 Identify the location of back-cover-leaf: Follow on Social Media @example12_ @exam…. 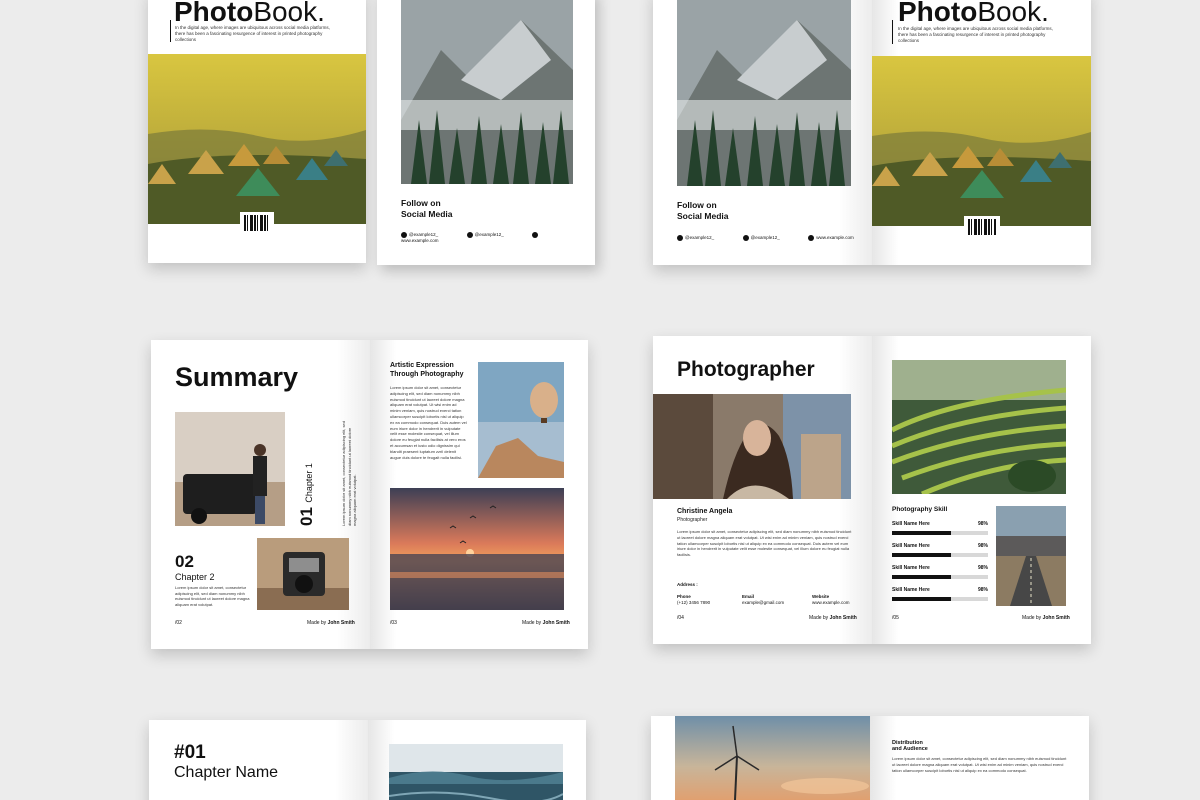
(486, 132).